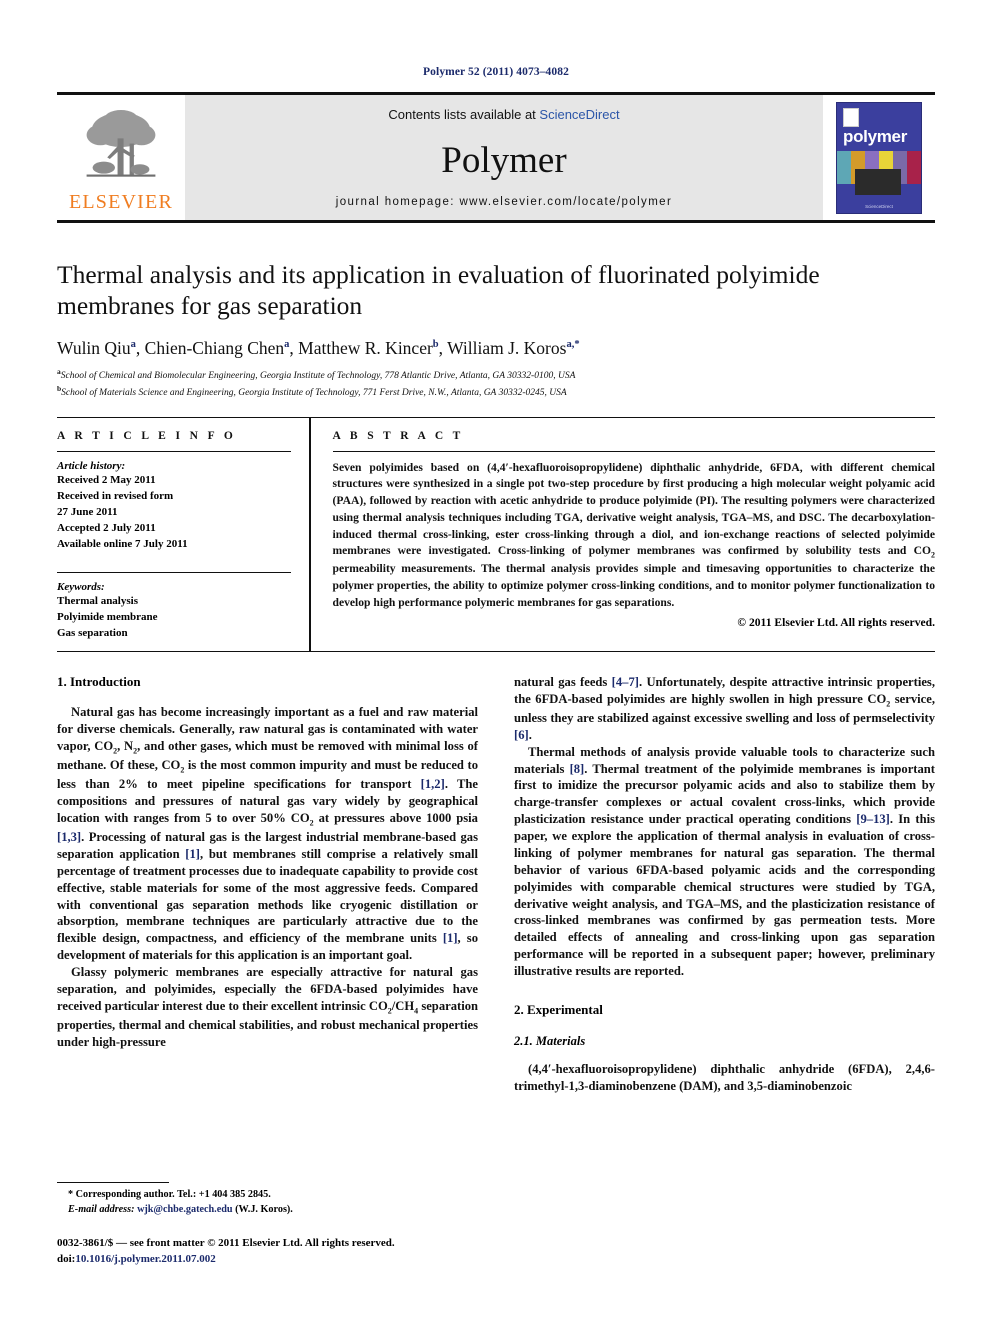 This screenshot has height=1323, width=992. Describe the element at coordinates (99, 681) in the screenshot. I see `section-heading-introduction: 1. Introduction` at that location.